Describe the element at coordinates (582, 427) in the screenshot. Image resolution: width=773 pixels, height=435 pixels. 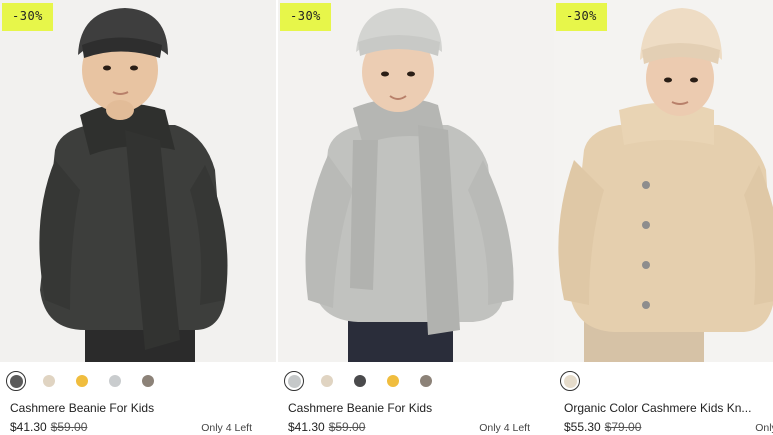
I see `sale-price: $55.30` at that location.